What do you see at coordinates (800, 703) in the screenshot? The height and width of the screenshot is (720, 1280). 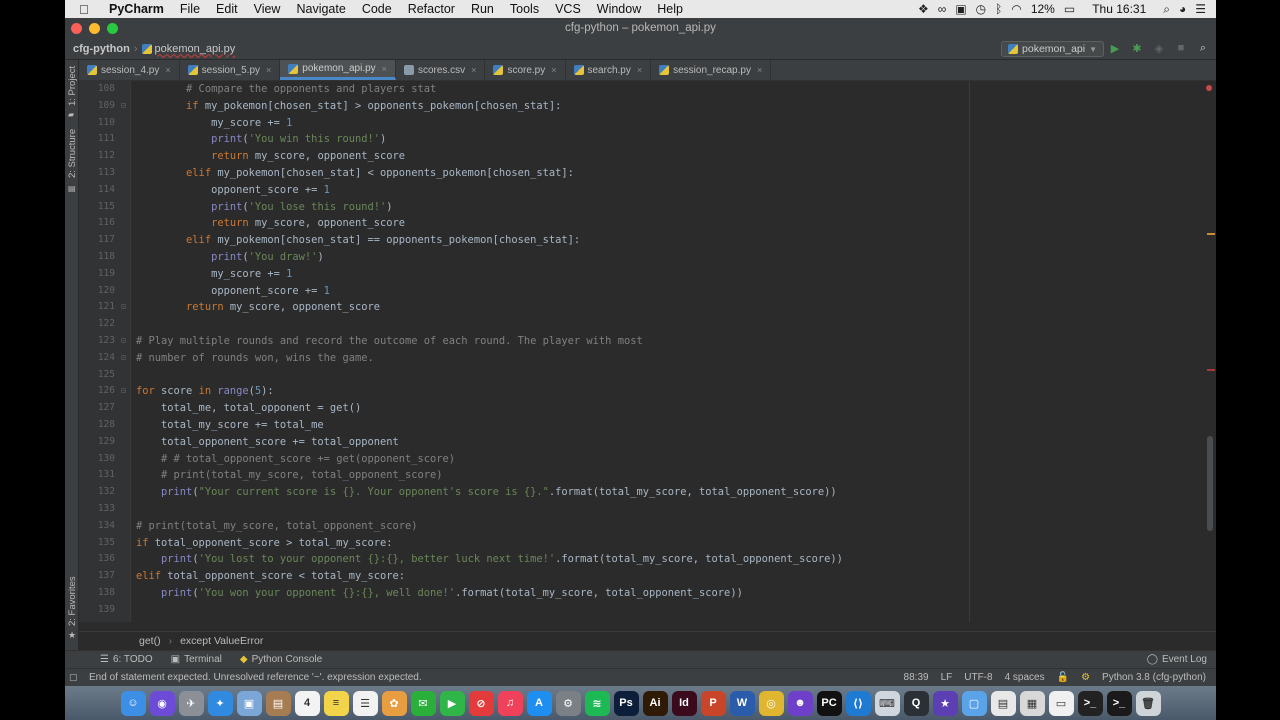 I see `dock-github-icon: ☻` at bounding box center [800, 703].